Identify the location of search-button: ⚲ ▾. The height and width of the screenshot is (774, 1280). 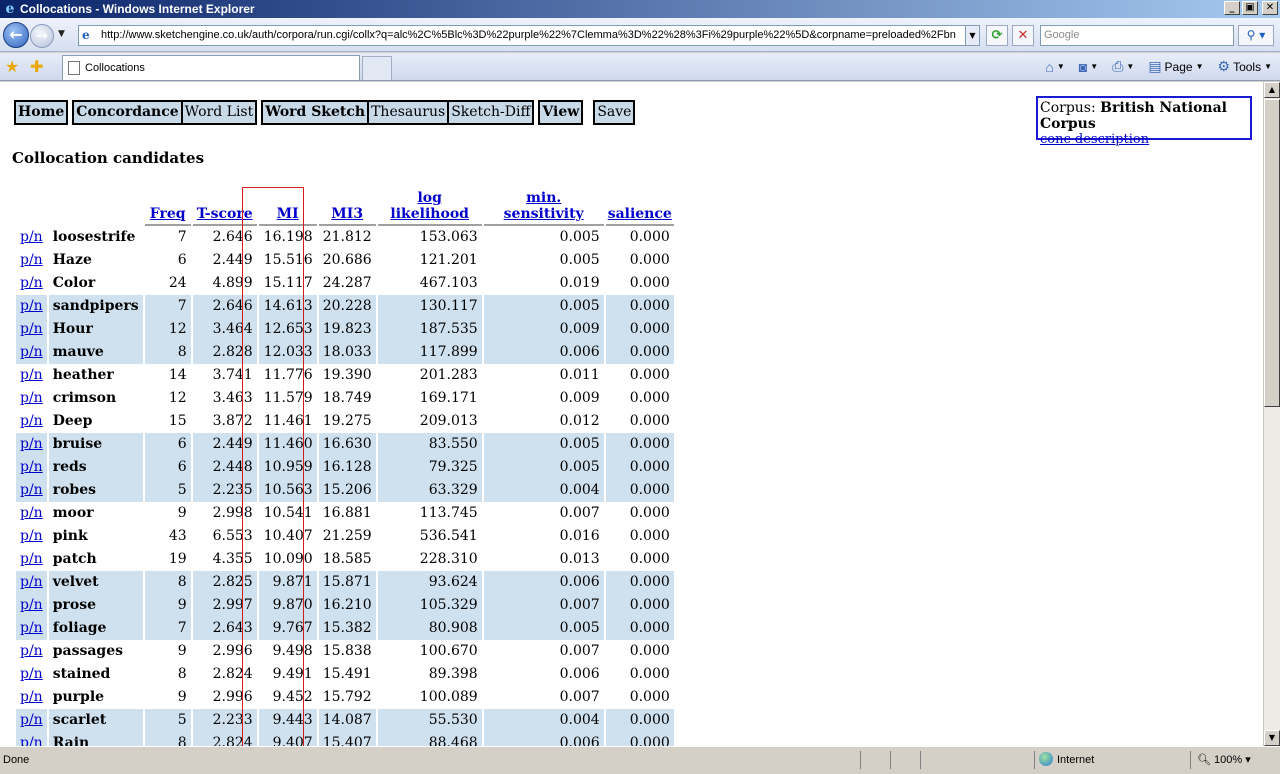
(1256, 35).